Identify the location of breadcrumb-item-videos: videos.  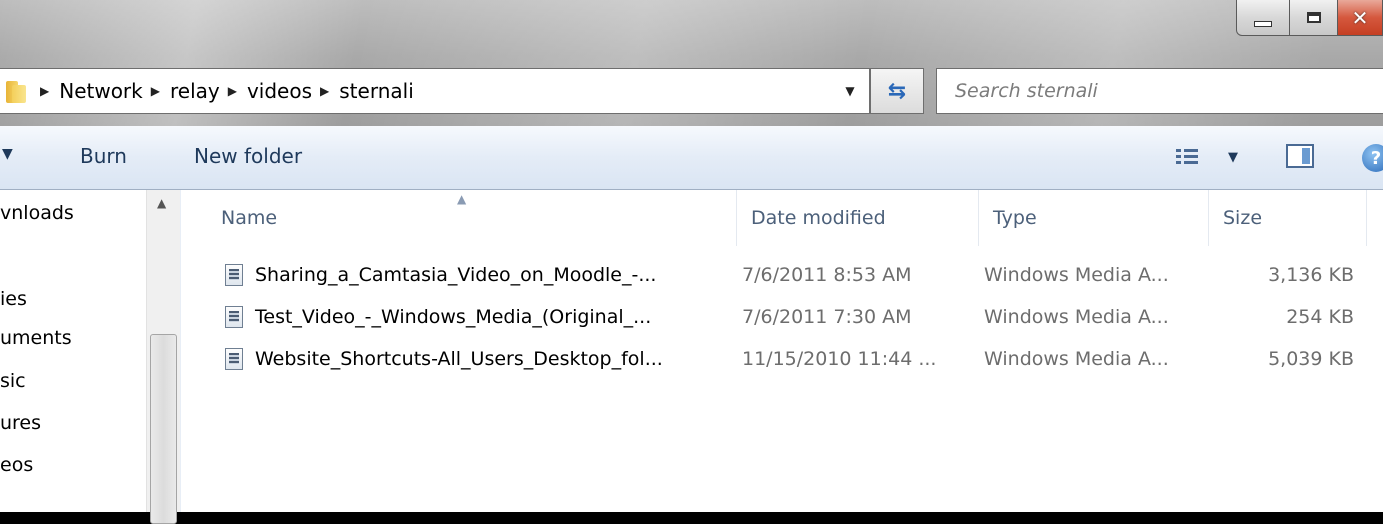
(279, 91).